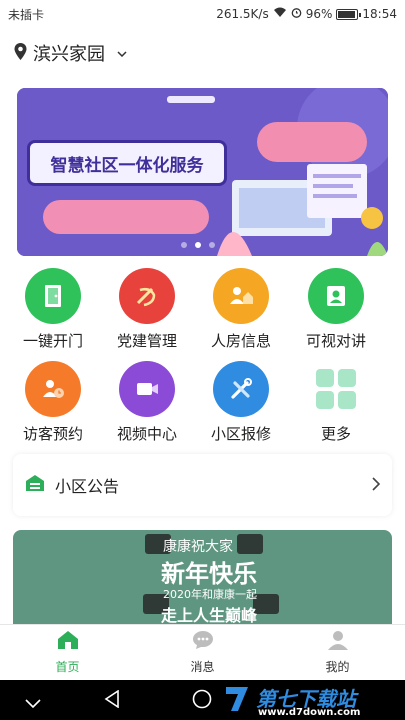 This screenshot has width=405, height=720. Describe the element at coordinates (26, 14) in the screenshot. I see `carrier-text: 未插卡` at that location.